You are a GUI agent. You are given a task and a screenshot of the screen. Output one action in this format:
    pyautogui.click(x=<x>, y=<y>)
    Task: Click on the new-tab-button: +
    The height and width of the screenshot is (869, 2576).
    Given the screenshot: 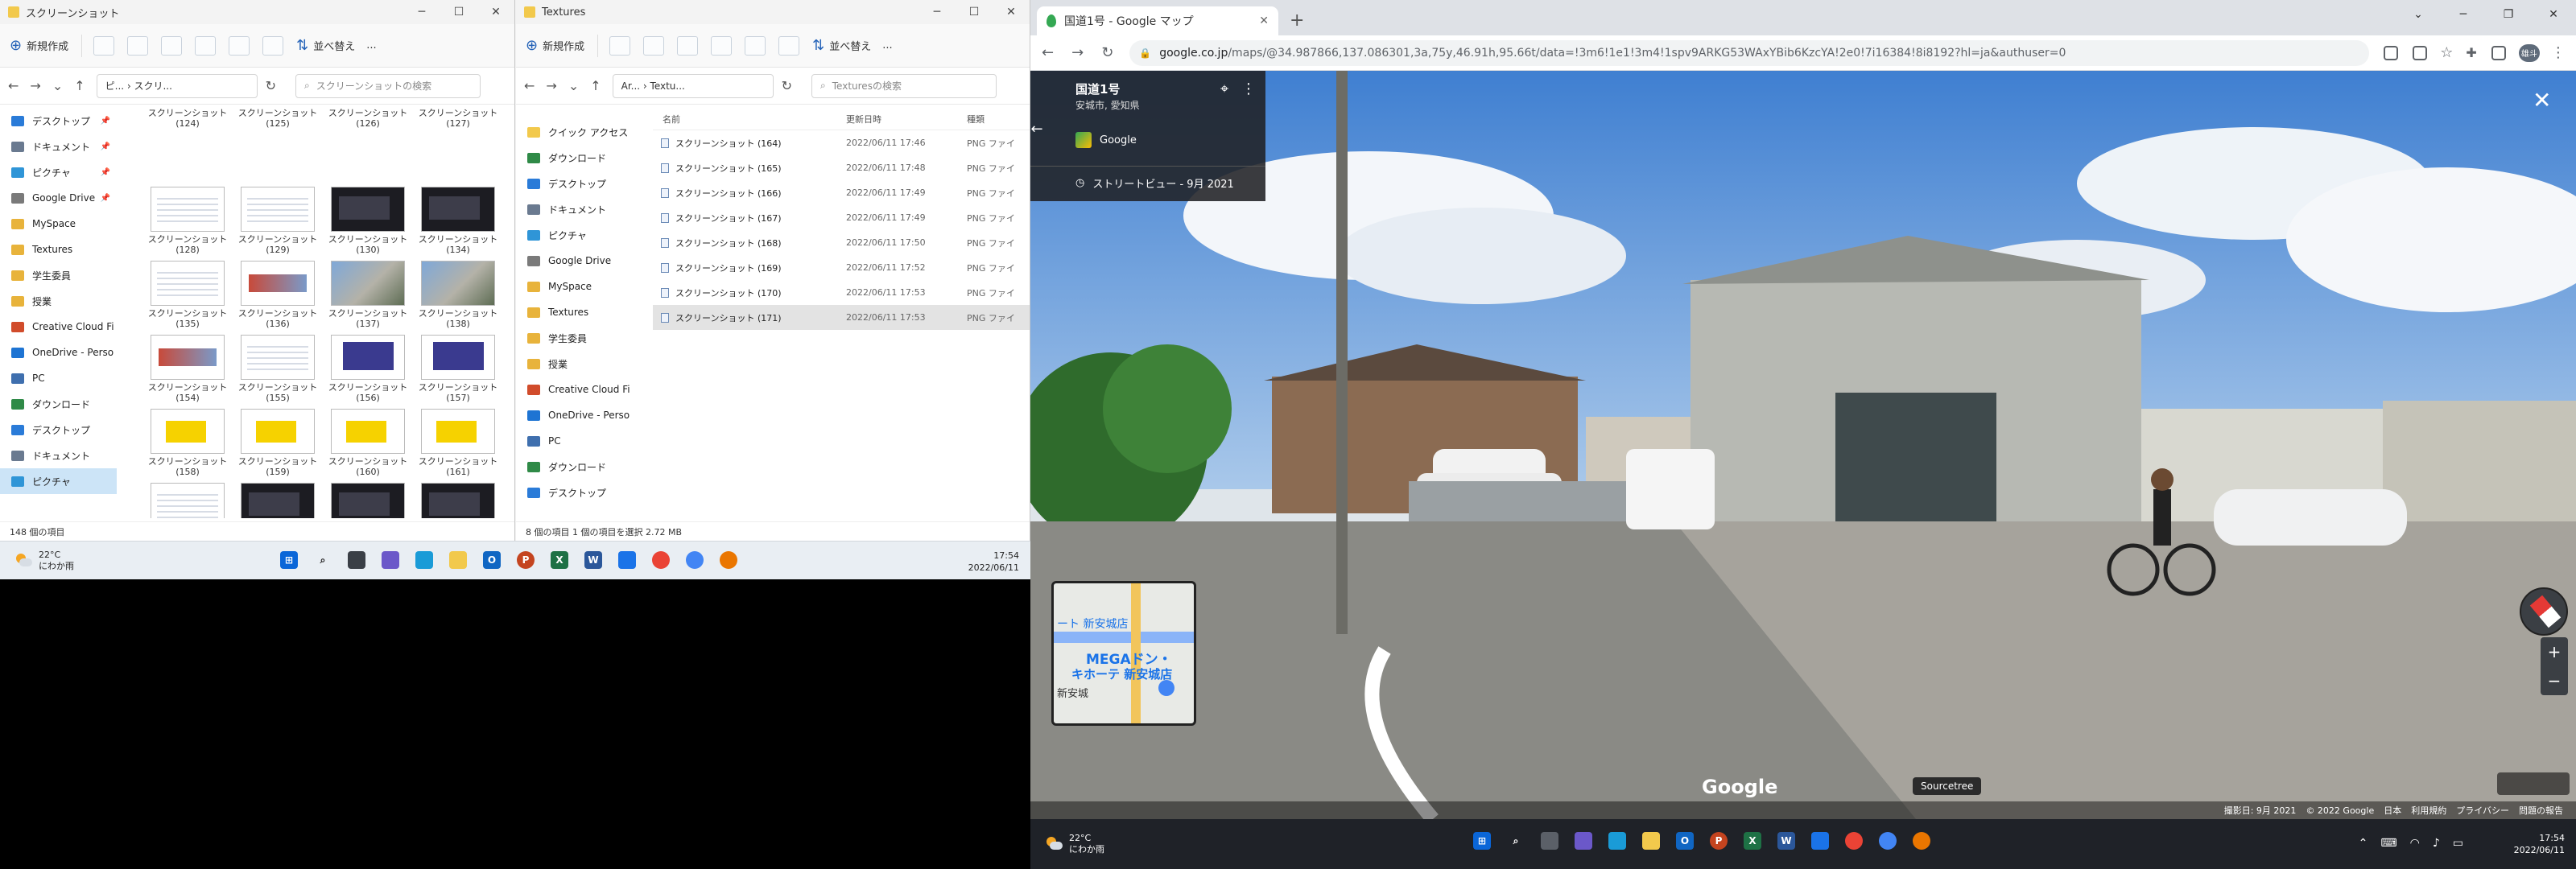 What is the action you would take?
    pyautogui.click(x=1297, y=20)
    